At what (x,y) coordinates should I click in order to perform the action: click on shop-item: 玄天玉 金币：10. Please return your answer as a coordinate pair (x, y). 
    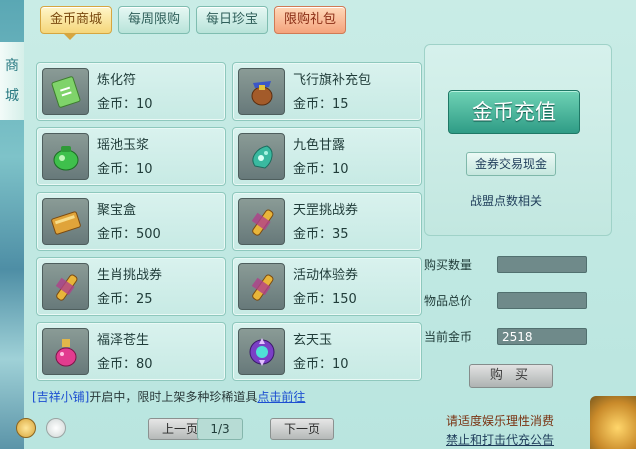
    Looking at the image, I should click on (327, 351).